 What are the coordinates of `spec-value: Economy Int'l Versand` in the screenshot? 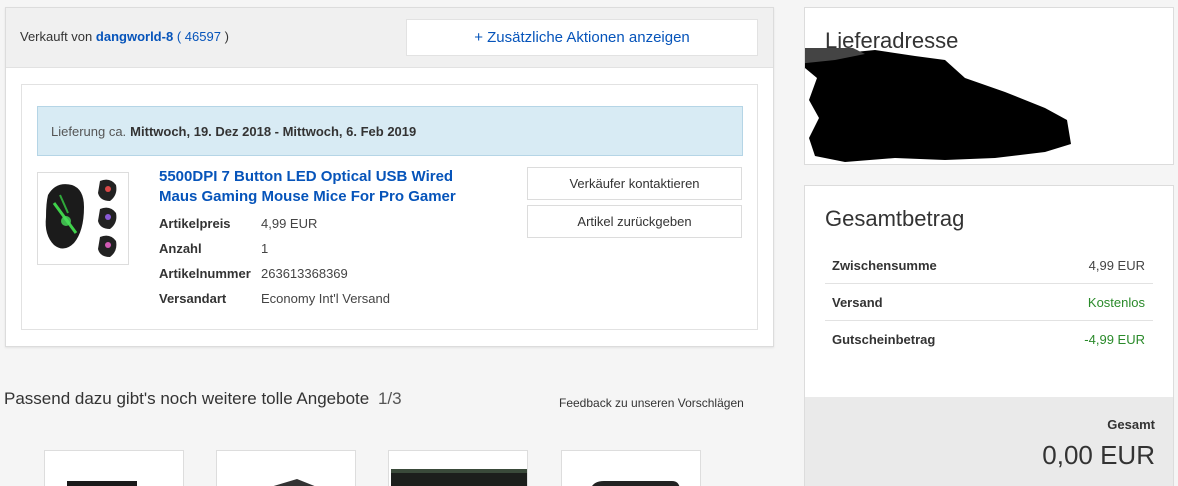 It's located at (325, 298).